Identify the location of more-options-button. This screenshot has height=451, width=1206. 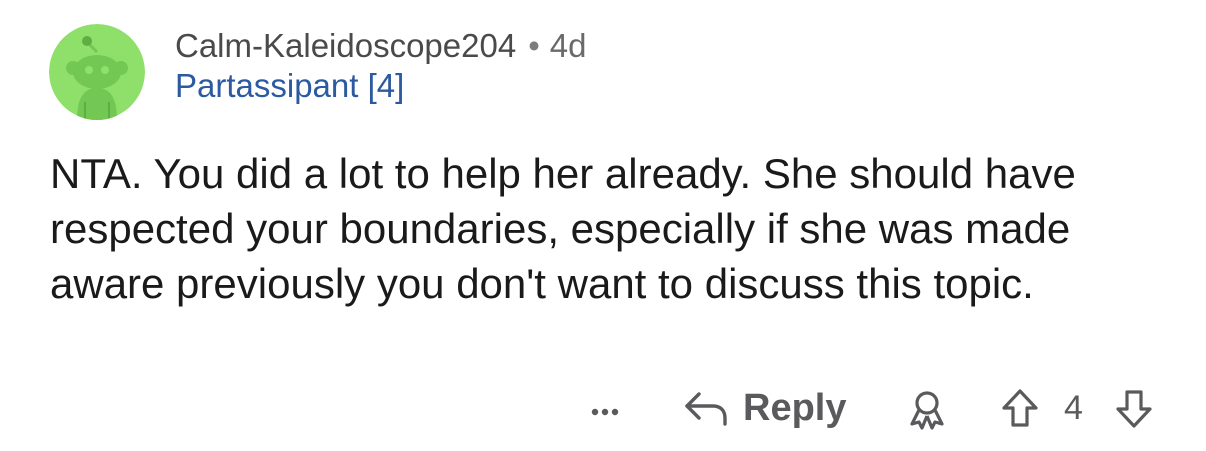
(605, 408).